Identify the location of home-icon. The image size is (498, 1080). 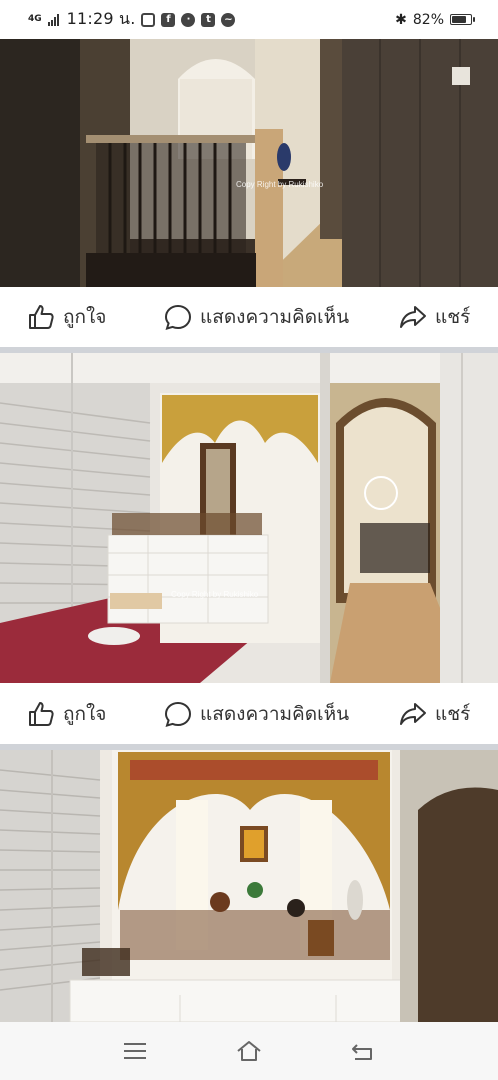
(249, 1051).